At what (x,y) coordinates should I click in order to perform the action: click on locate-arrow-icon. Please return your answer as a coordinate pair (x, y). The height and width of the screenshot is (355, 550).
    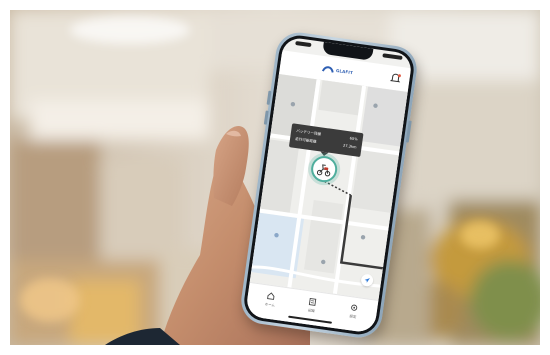
    Looking at the image, I should click on (367, 280).